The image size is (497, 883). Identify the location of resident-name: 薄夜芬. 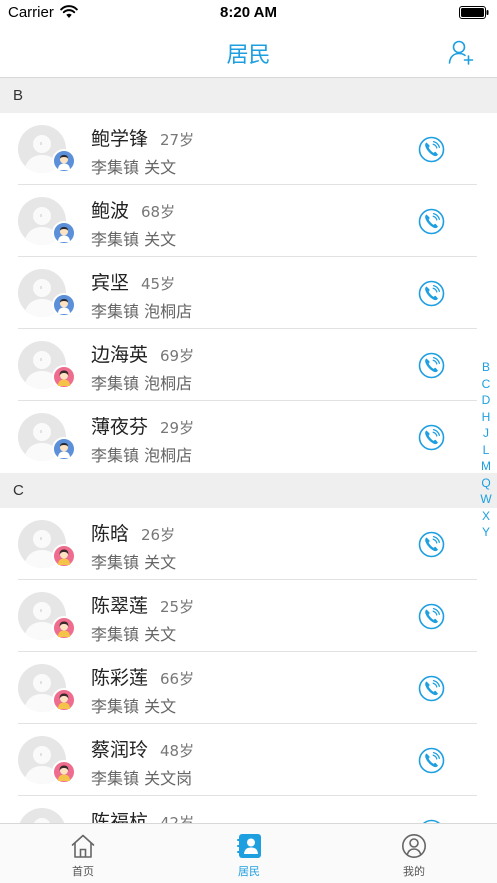
(120, 427).